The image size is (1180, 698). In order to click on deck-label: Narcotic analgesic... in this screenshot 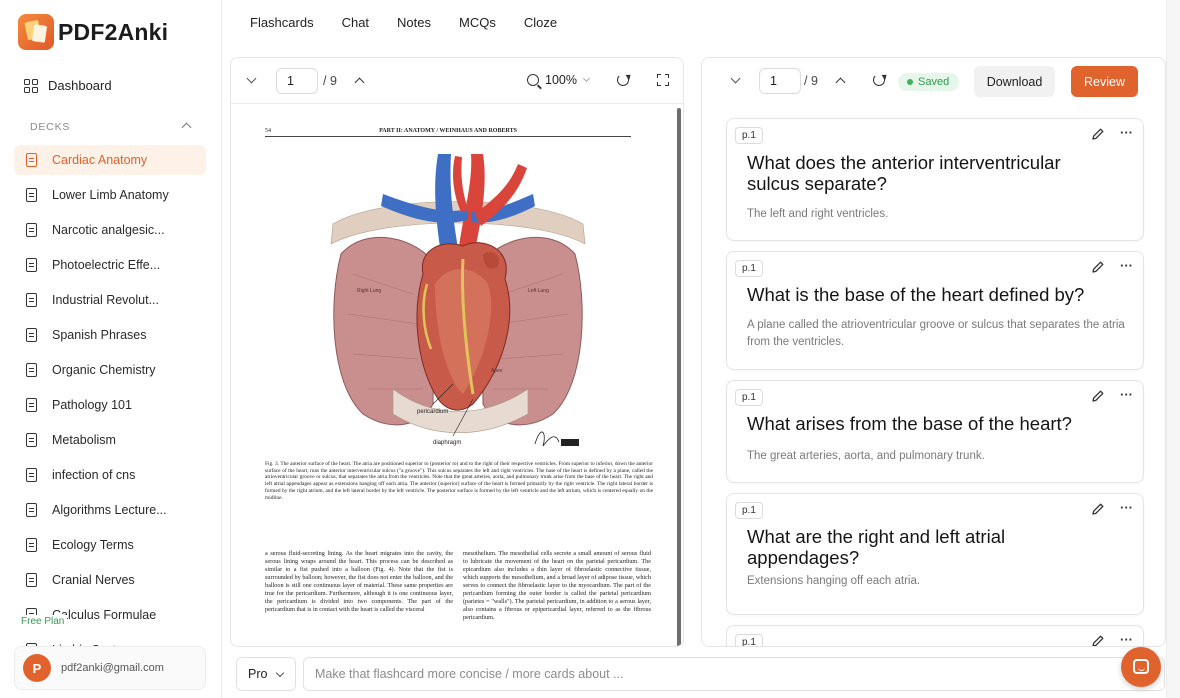, I will do `click(108, 230)`.